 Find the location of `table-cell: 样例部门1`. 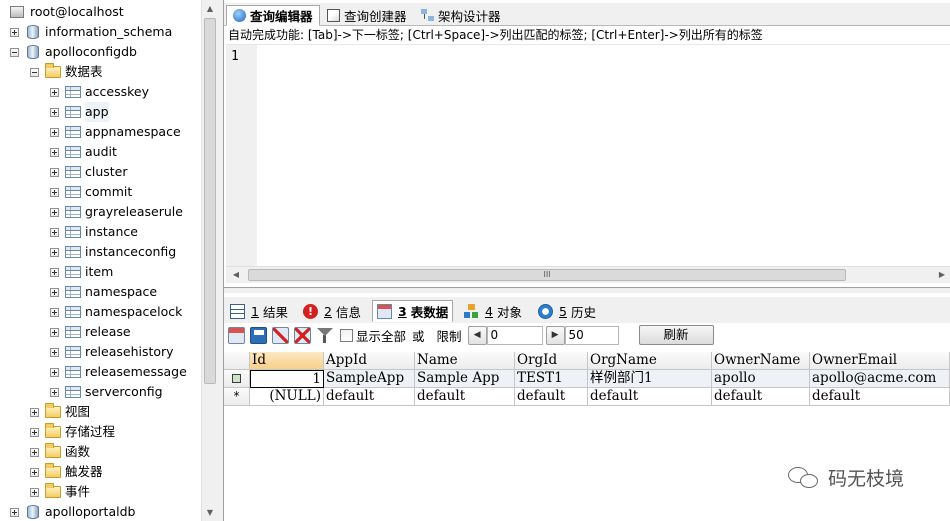

table-cell: 样例部门1 is located at coordinates (650, 379).